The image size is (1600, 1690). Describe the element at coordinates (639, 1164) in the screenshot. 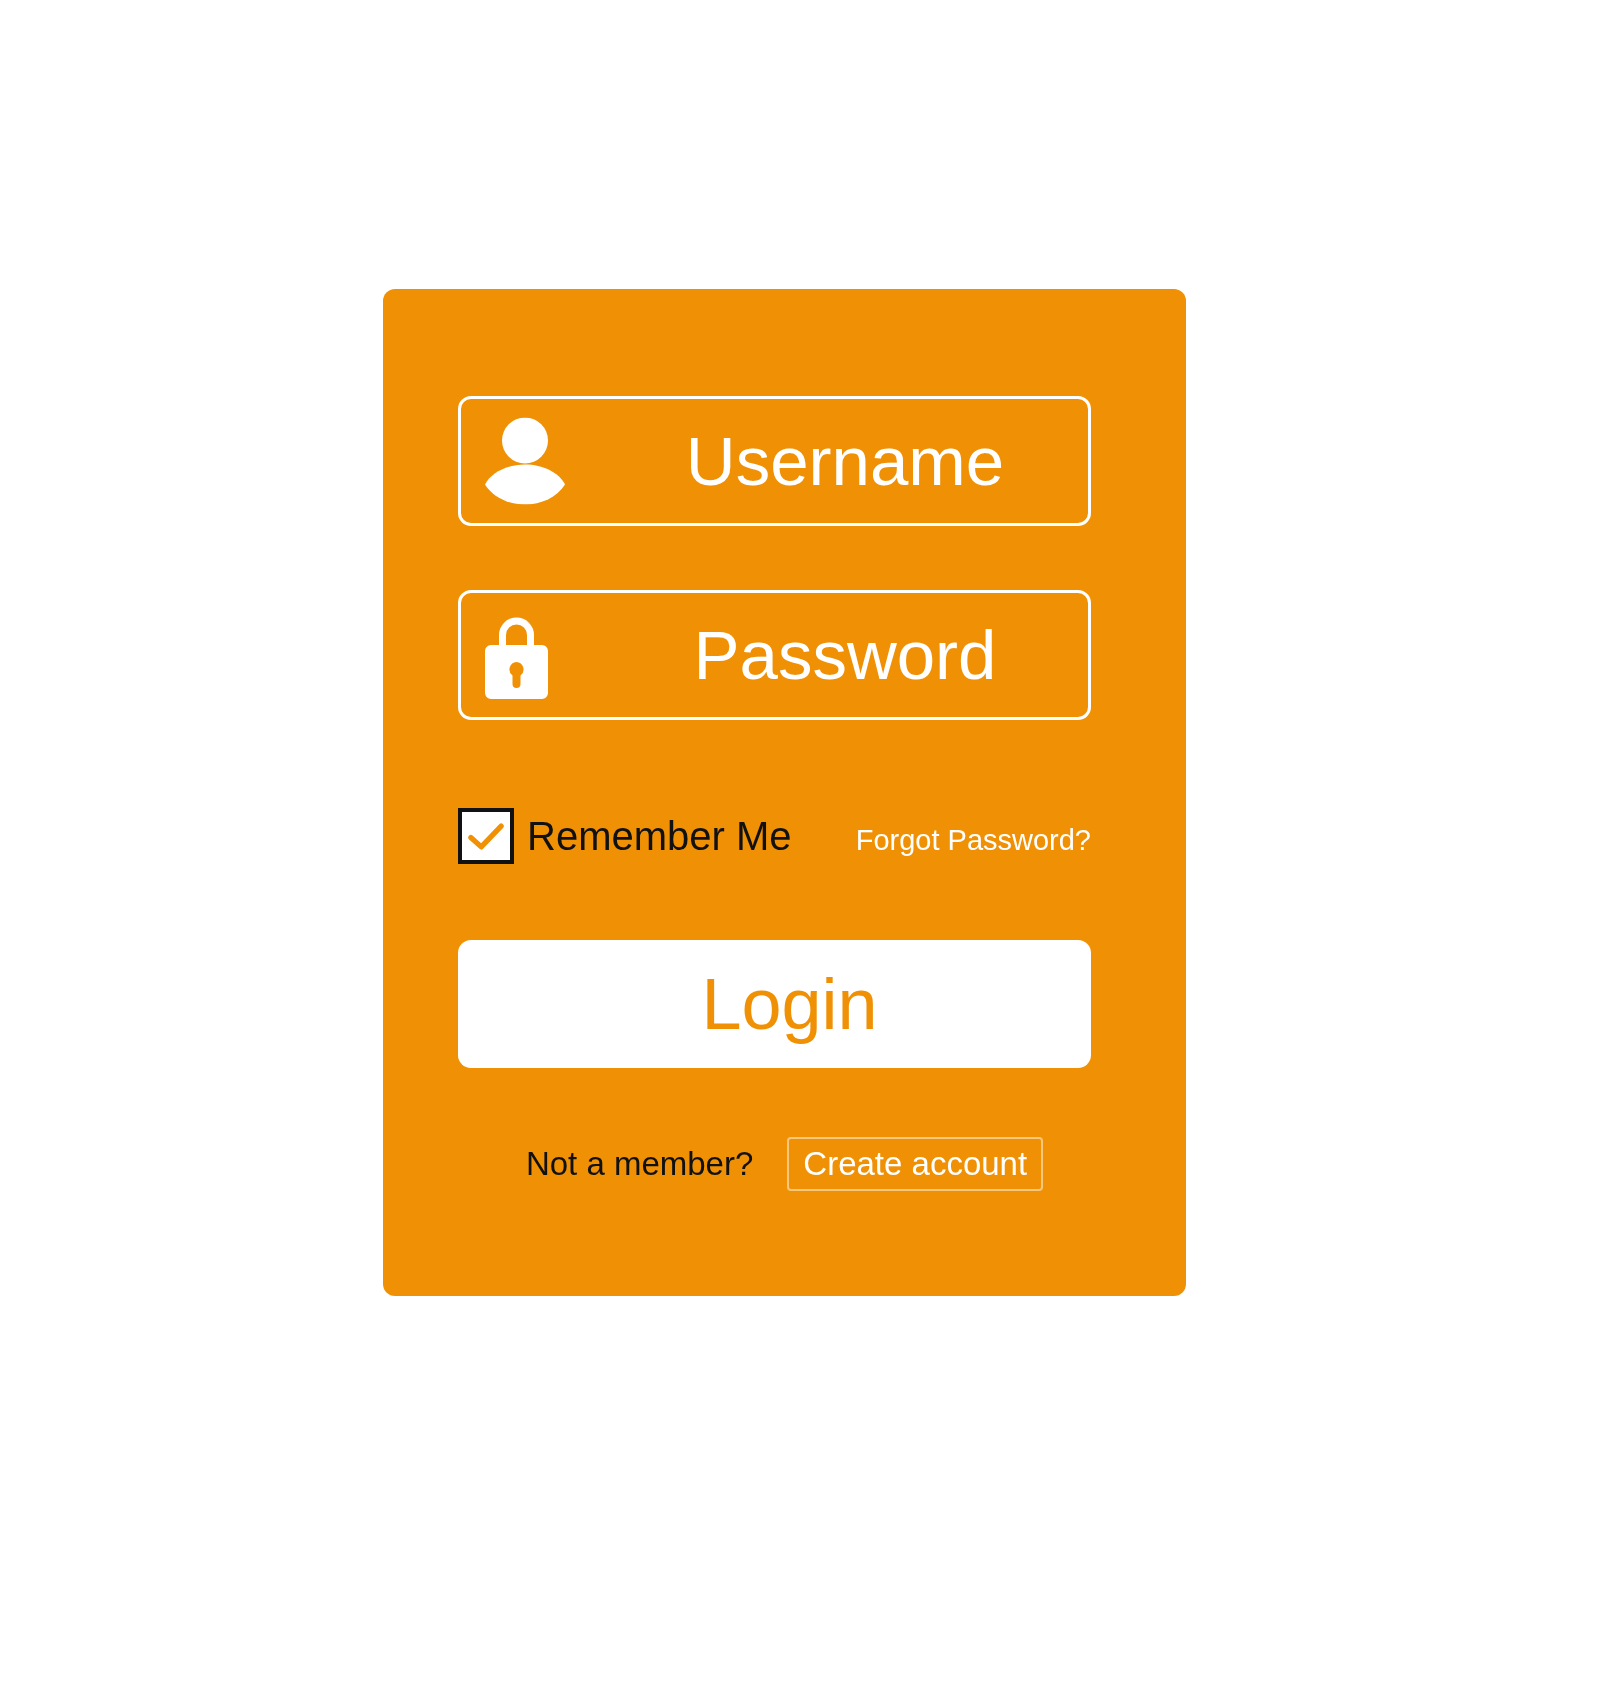

I see `not-a-member-text: Not a member?` at that location.